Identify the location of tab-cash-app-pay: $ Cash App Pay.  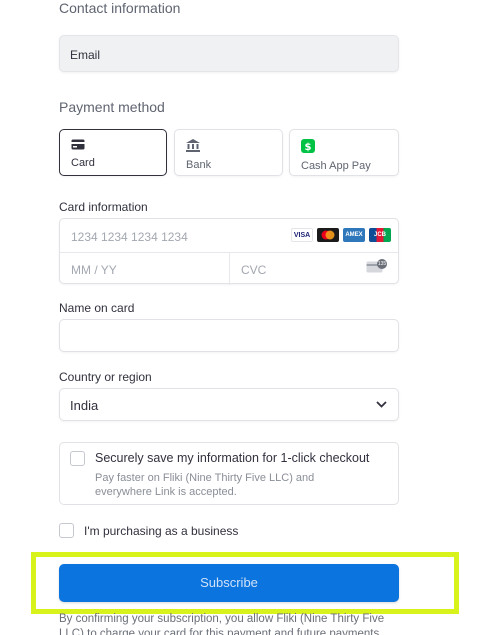
(344, 152).